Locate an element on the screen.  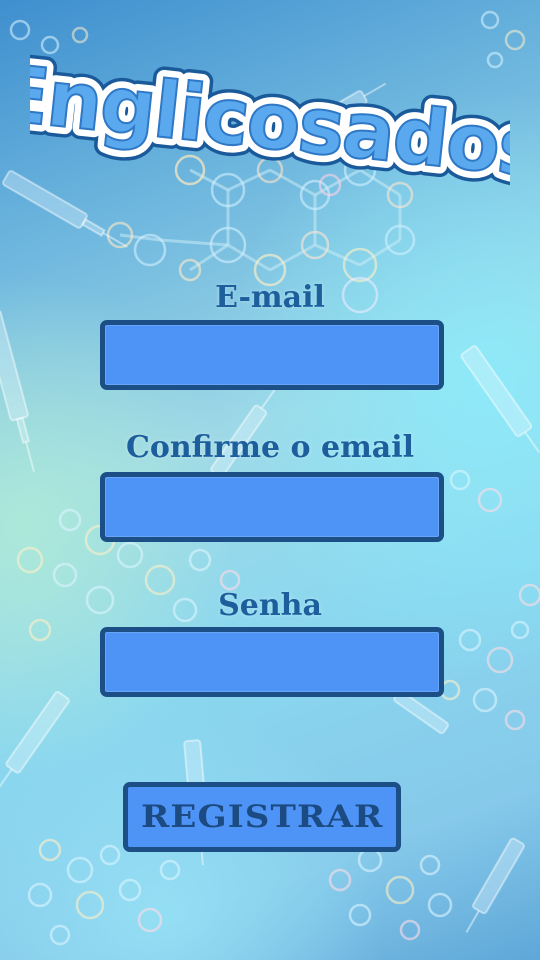
email-input is located at coordinates (272, 355).